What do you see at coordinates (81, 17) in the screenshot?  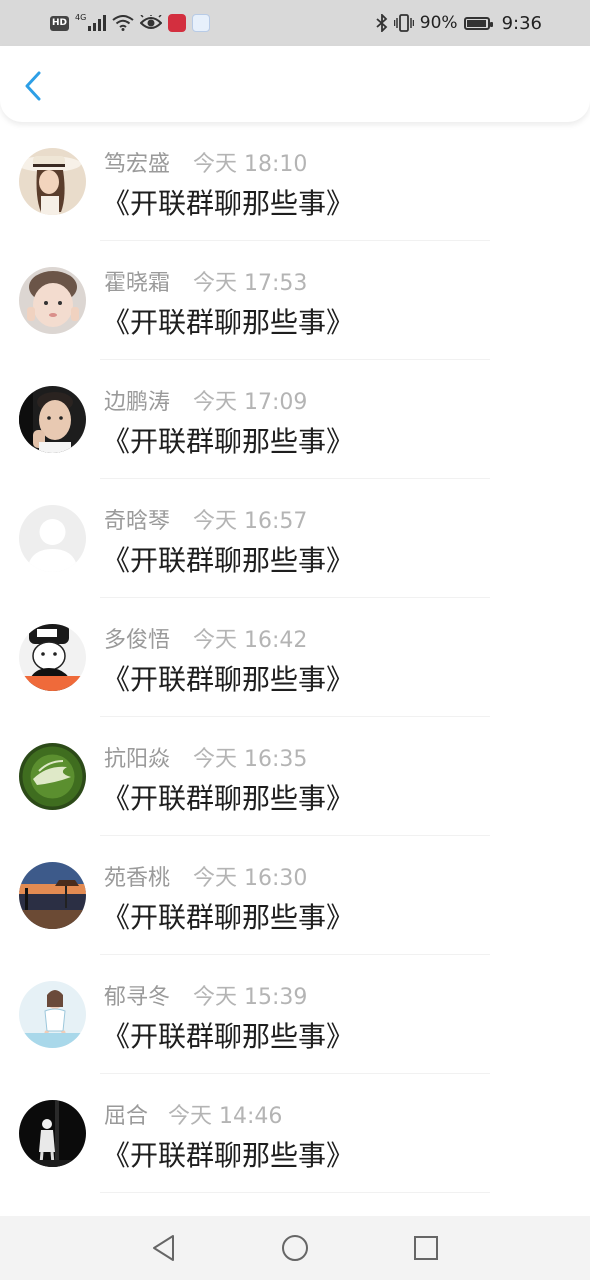 I see `network-type-label: 4G` at bounding box center [81, 17].